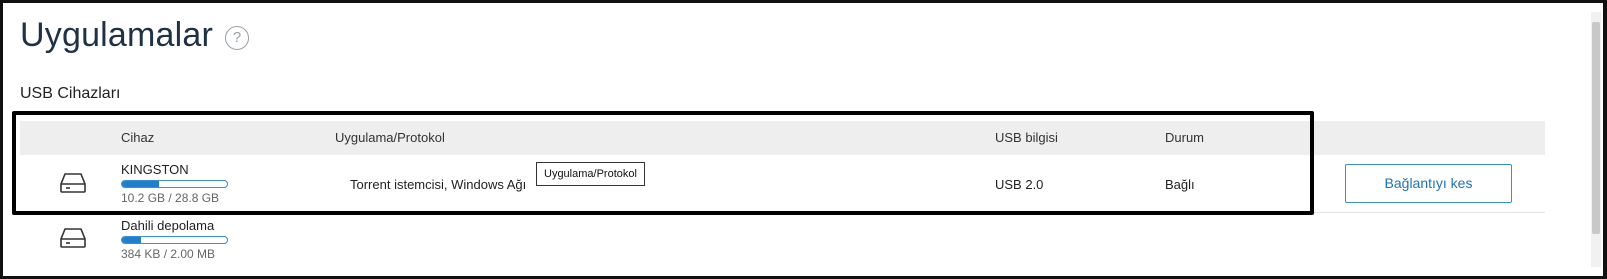 The image size is (1607, 279). What do you see at coordinates (1180, 184) in the screenshot?
I see `status-cell: Bağlı` at bounding box center [1180, 184].